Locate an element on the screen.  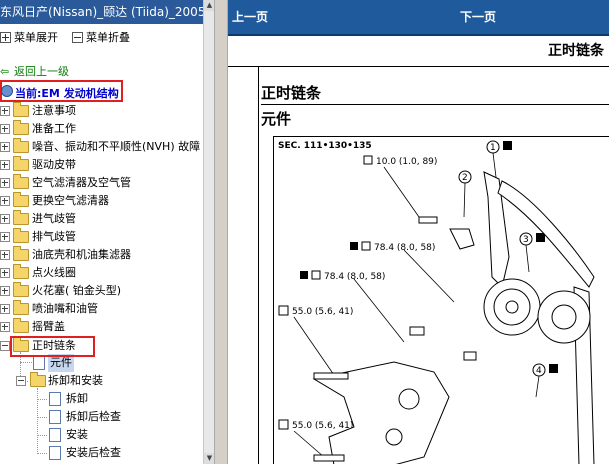
open-folder-icon is located at coordinates (38, 379).